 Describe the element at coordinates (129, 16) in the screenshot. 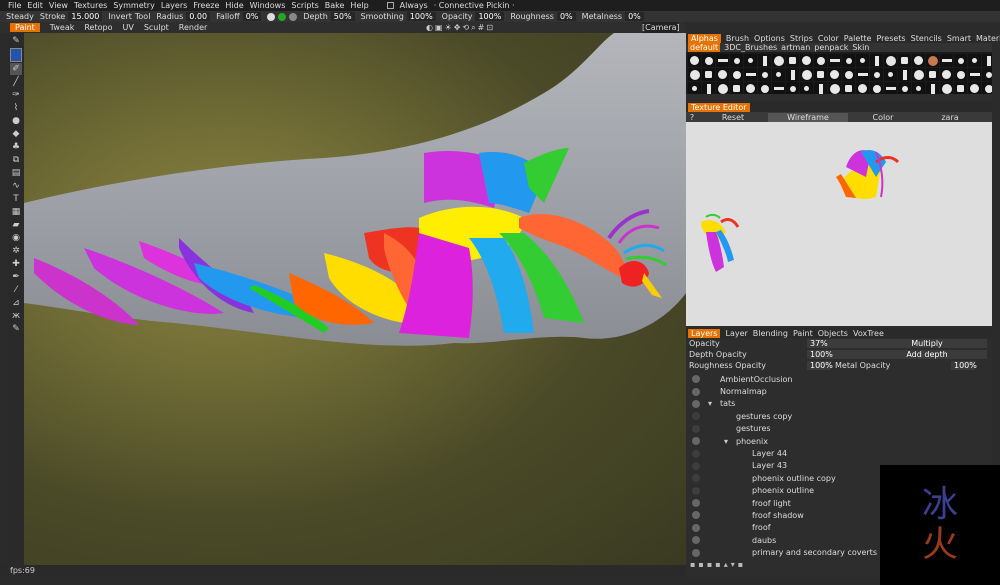

I see `invert-tool-option: Invert Tool` at that location.